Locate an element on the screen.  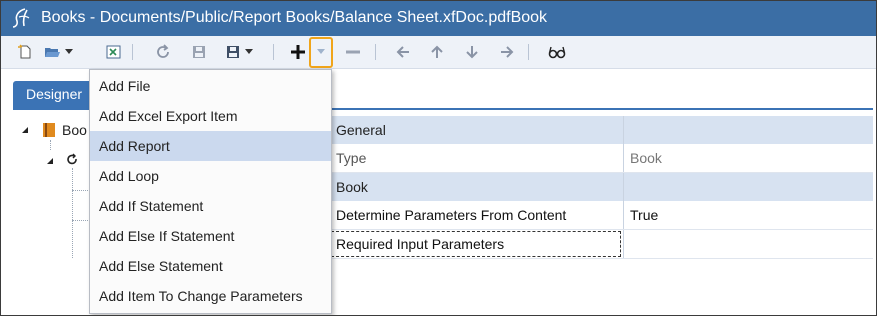
open-dropdown-icon is located at coordinates (69, 52).